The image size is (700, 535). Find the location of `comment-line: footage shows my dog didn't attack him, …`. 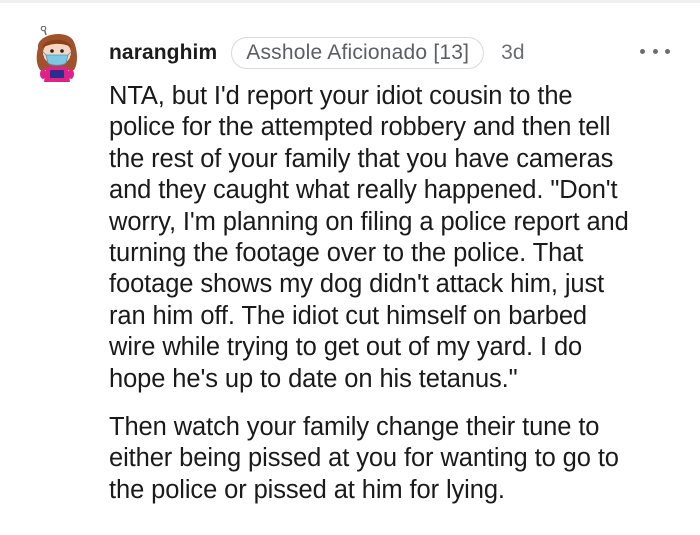

comment-line: footage shows my dog didn't attack him, … is located at coordinates (357, 284).